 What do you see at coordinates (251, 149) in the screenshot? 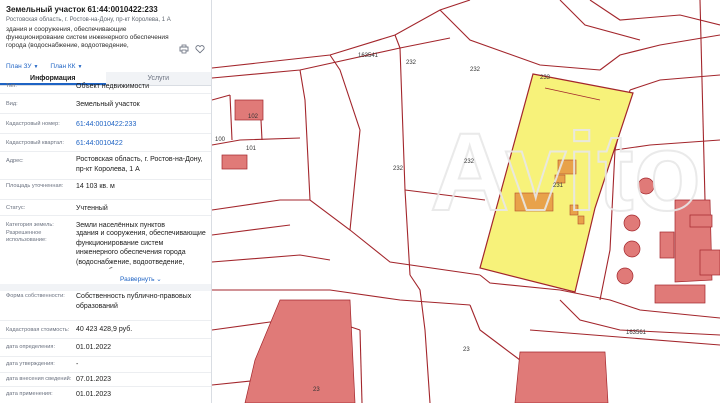
I see `label-101: 101` at bounding box center [251, 149].